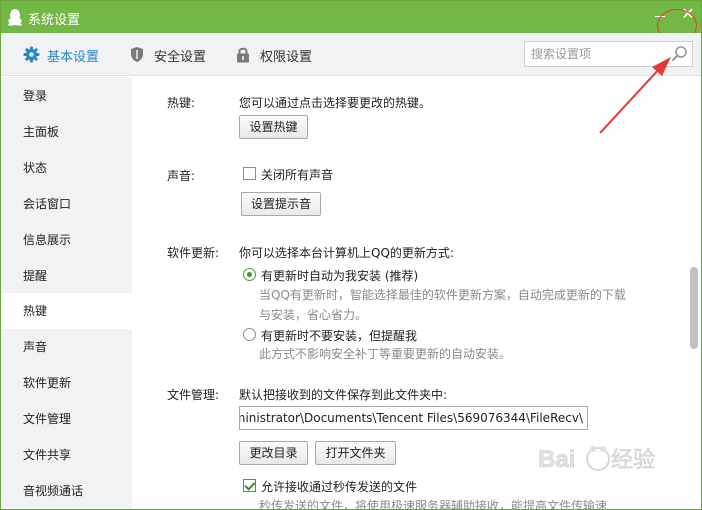  Describe the element at coordinates (15, 17) in the screenshot. I see `qq-penguin-icon` at that location.